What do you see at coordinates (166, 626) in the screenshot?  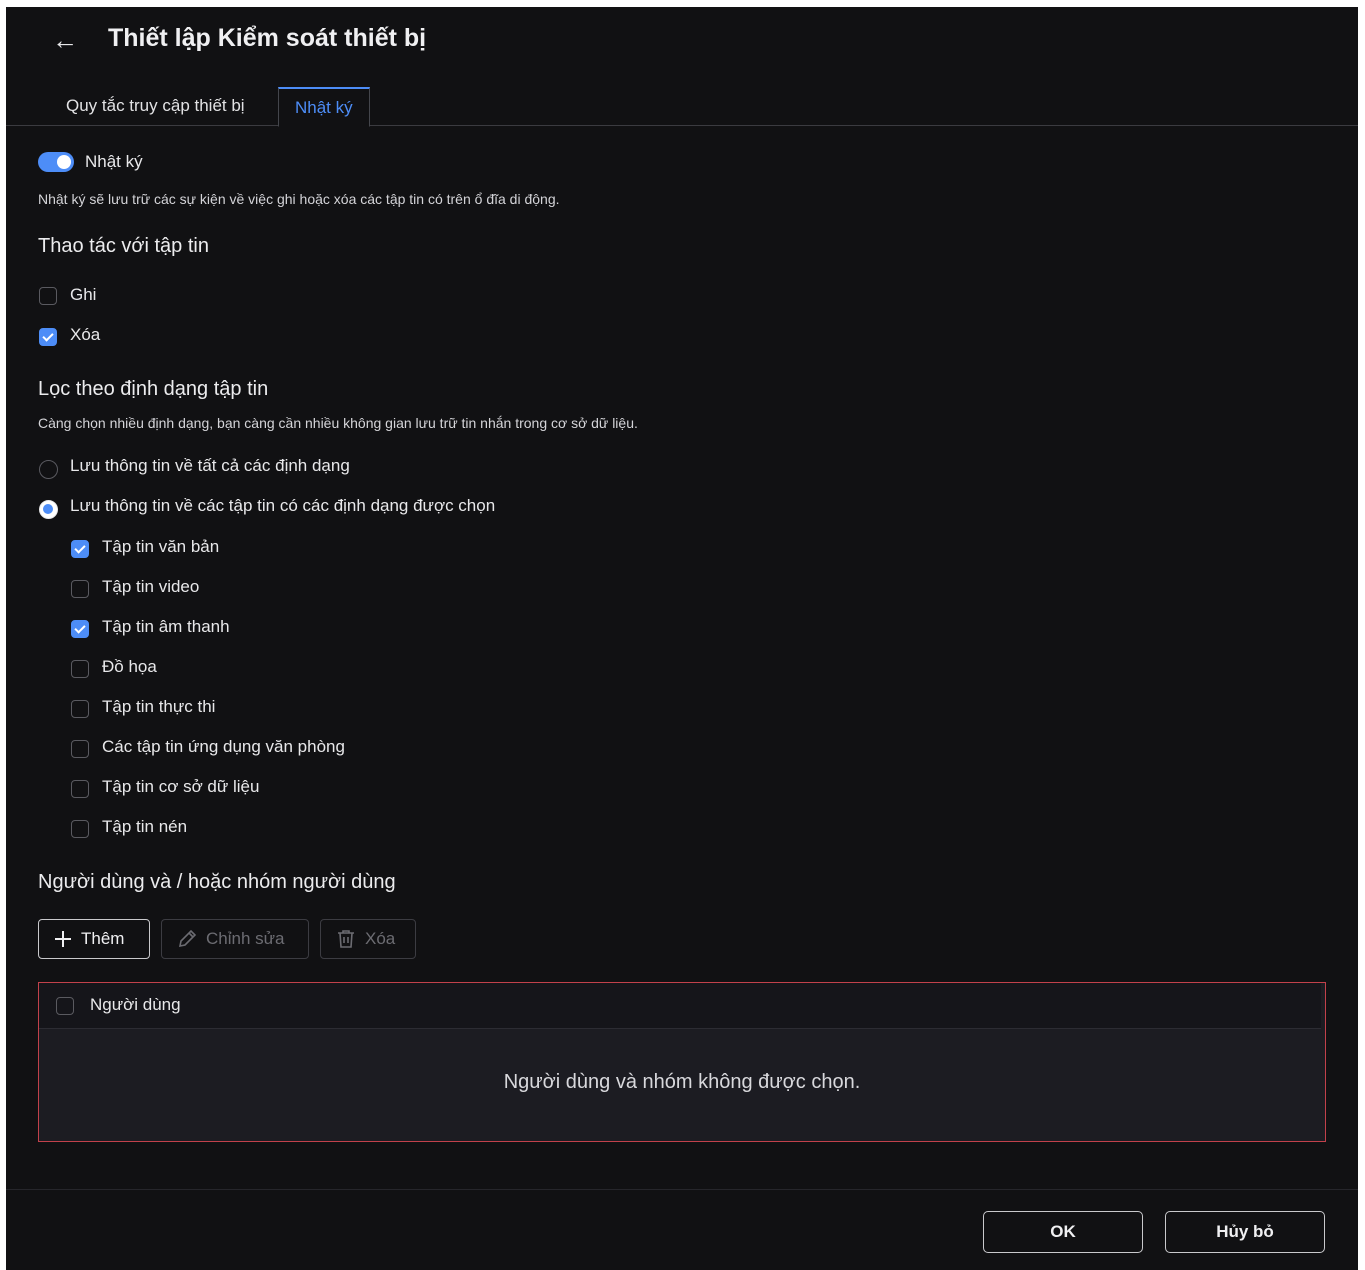 I see `format-label: Tập tin âm thanh` at bounding box center [166, 626].